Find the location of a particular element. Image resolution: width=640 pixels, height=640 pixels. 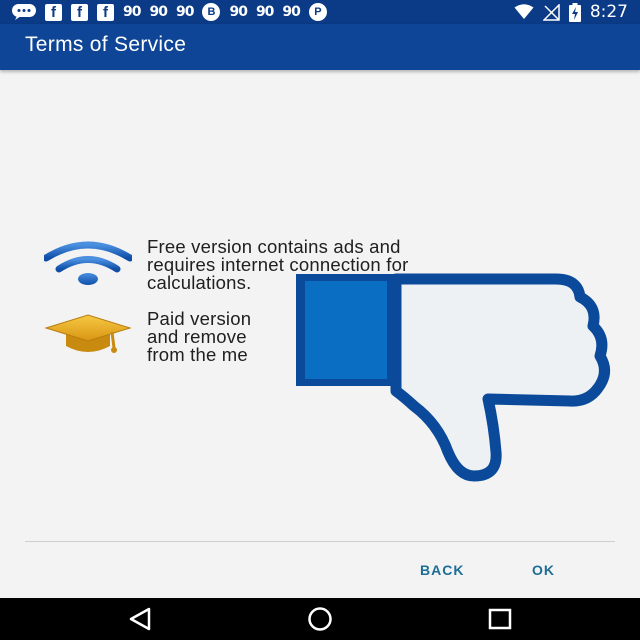

nav-back-icon is located at coordinates (141, 619).